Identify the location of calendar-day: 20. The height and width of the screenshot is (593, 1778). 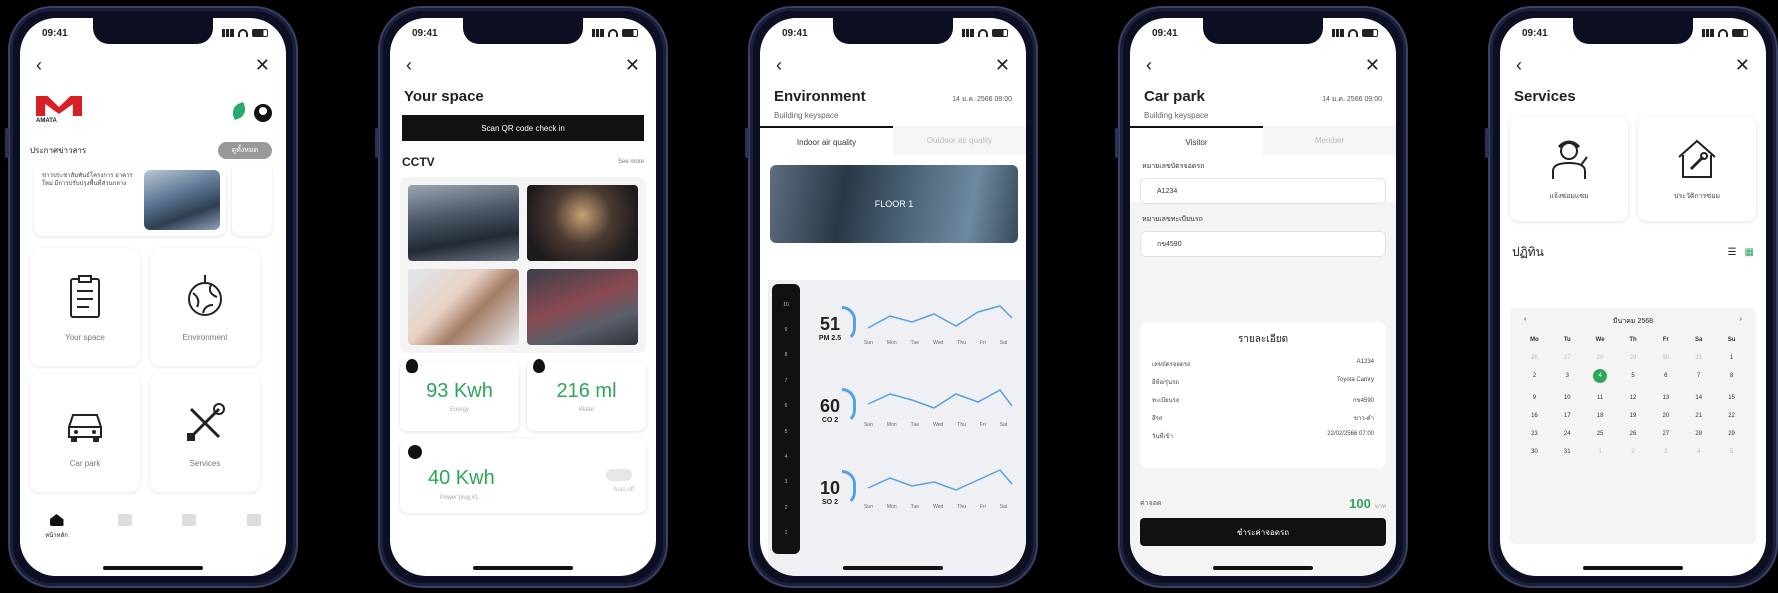
(1665, 416).